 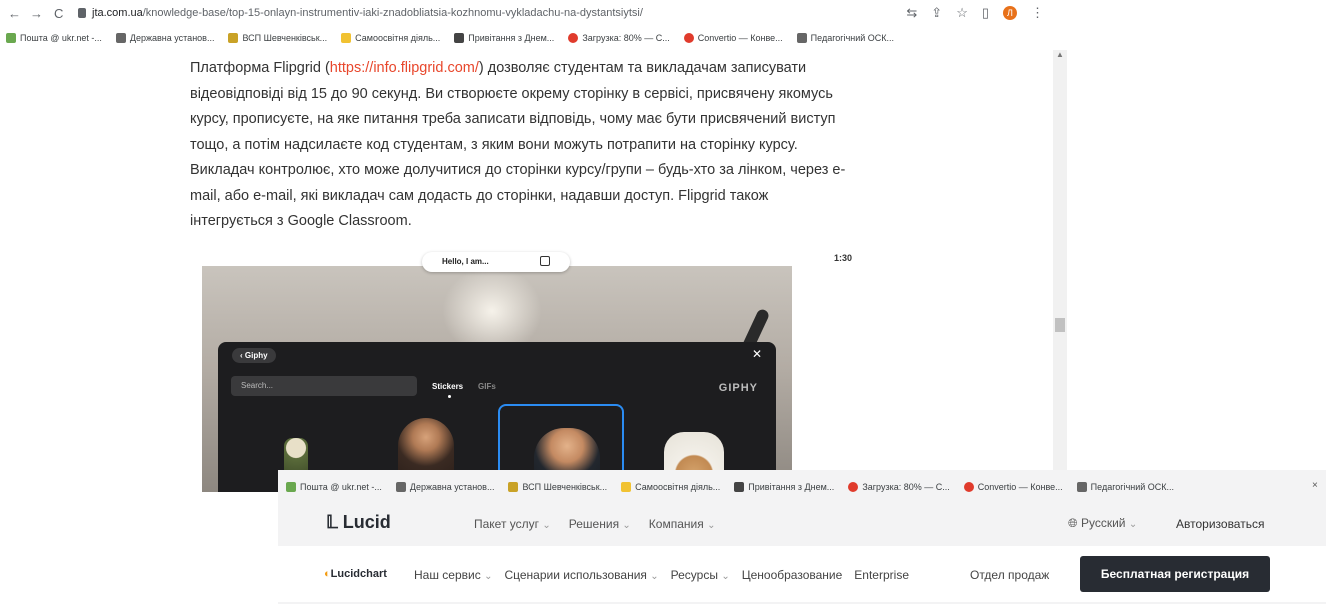 I want to click on nav-label: Ресурсы, so click(x=694, y=575).